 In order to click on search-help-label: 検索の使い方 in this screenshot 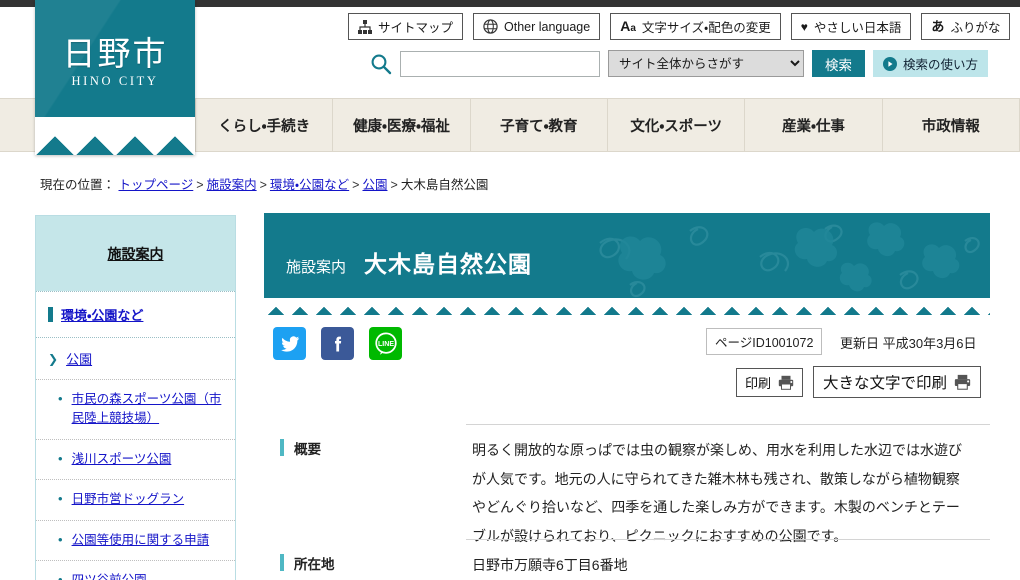, I will do `click(941, 65)`.